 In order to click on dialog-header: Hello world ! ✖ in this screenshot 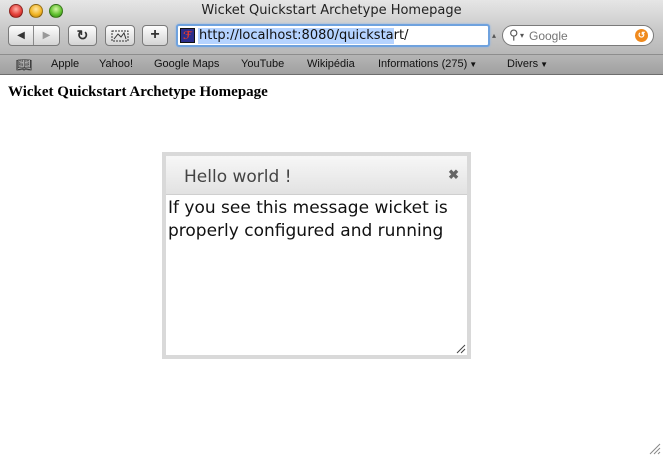, I will do `click(316, 175)`.